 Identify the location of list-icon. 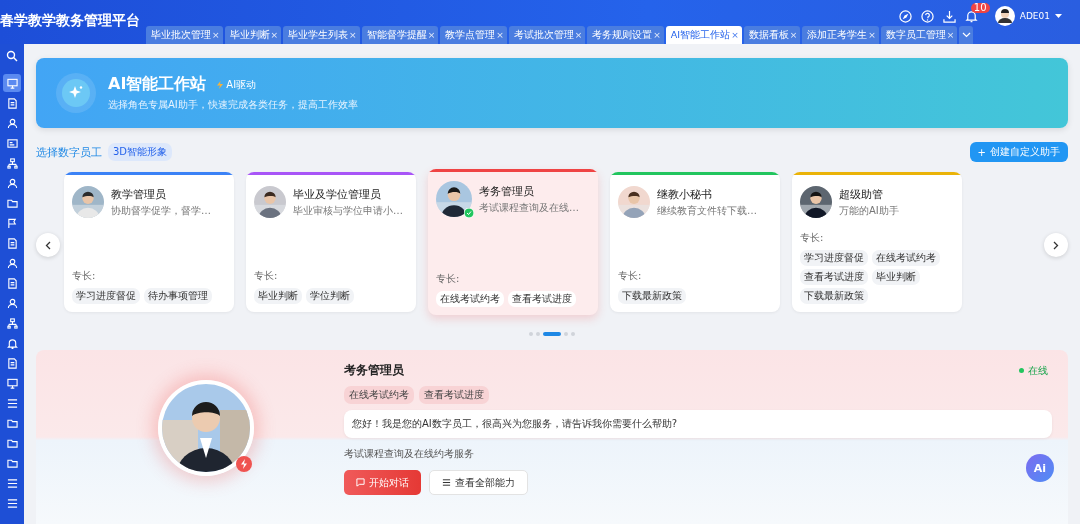
(446, 482).